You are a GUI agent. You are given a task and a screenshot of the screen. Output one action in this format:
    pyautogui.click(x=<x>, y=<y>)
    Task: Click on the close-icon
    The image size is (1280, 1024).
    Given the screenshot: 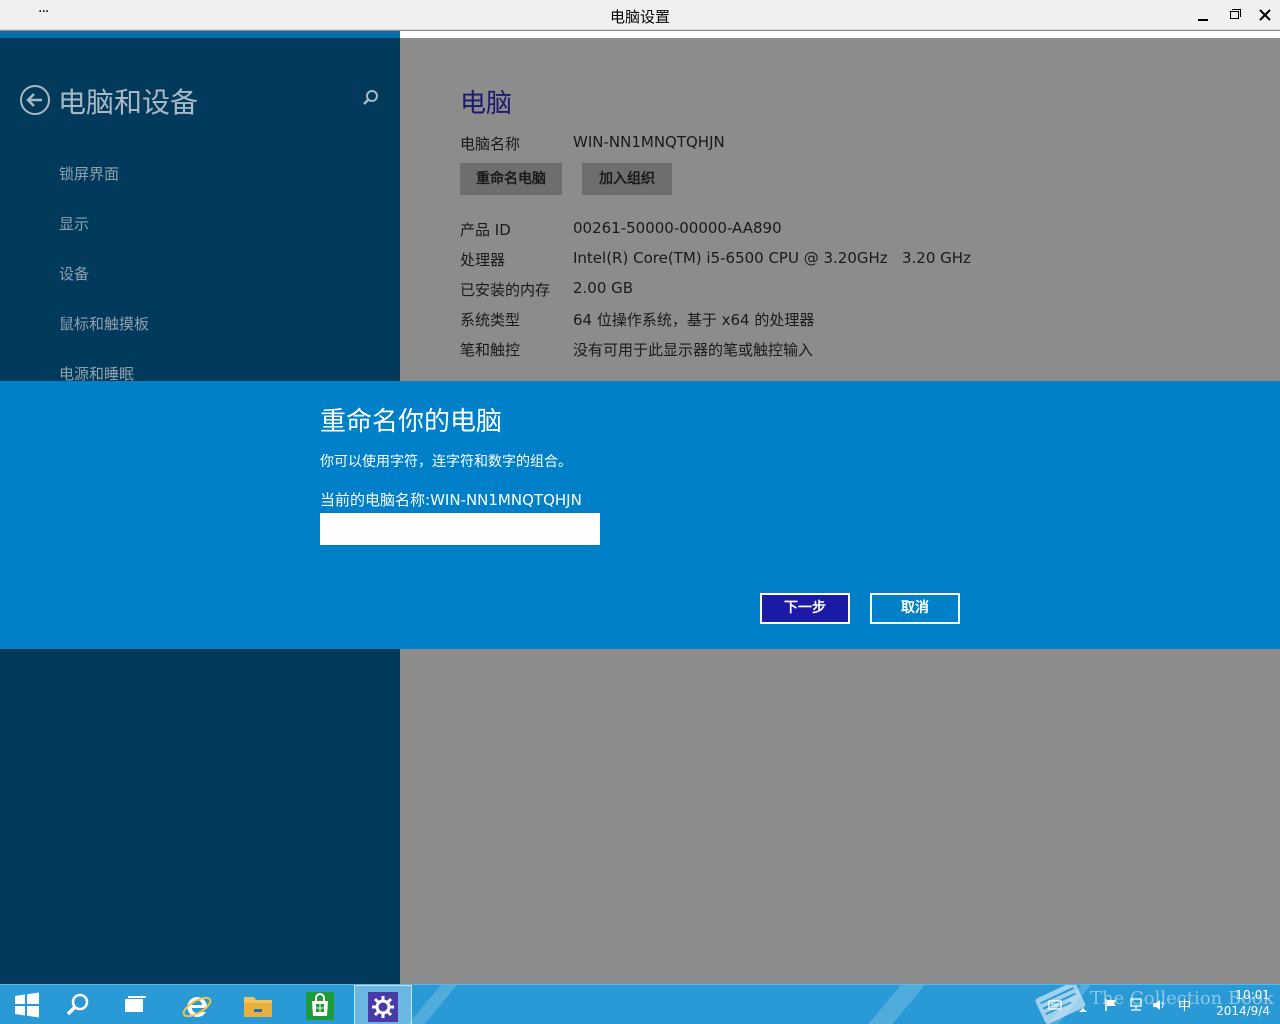 What is the action you would take?
    pyautogui.click(x=1265, y=15)
    